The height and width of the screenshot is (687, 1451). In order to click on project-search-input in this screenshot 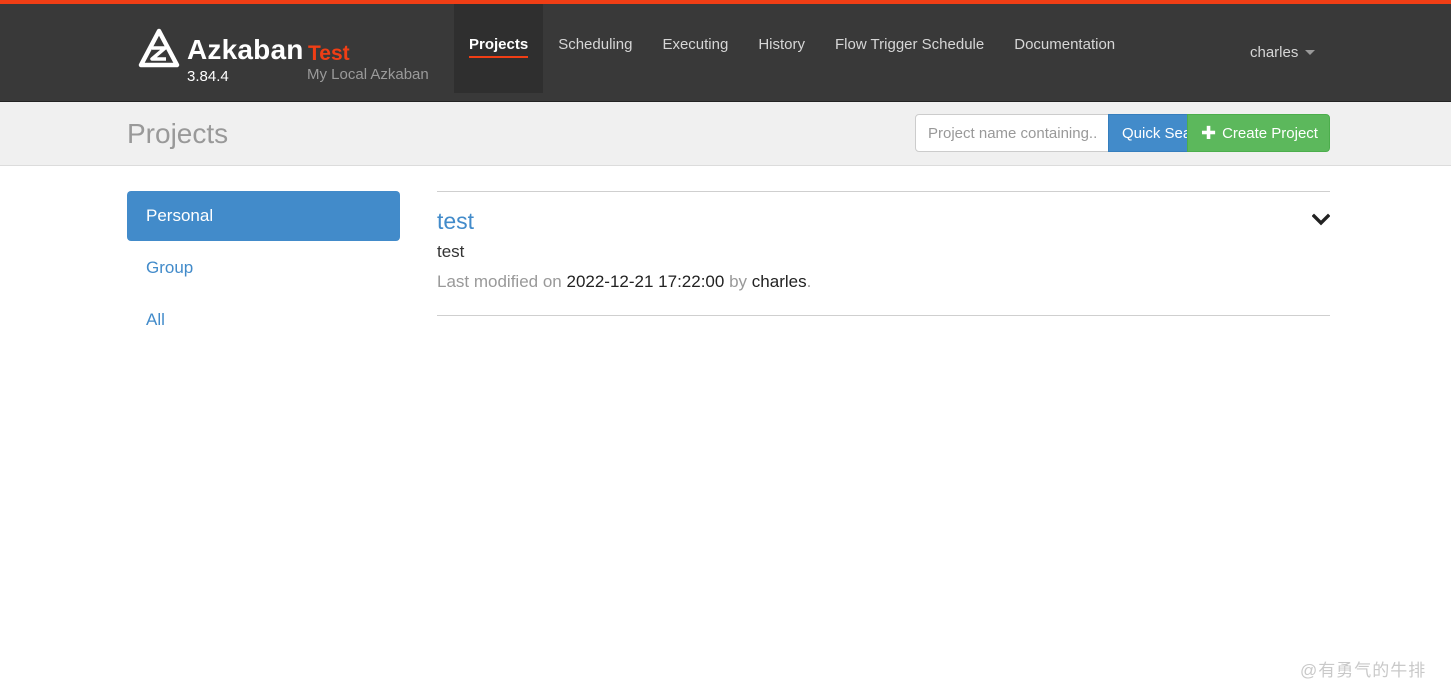, I will do `click(1012, 133)`.